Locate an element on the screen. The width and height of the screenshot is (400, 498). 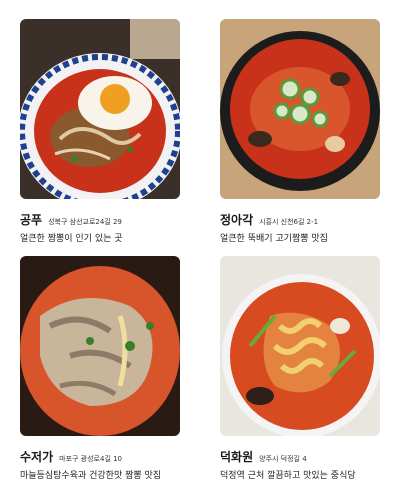
restaurant-title-row-3: 수저가 마포구 광성로4길 10 is located at coordinates (71, 455).